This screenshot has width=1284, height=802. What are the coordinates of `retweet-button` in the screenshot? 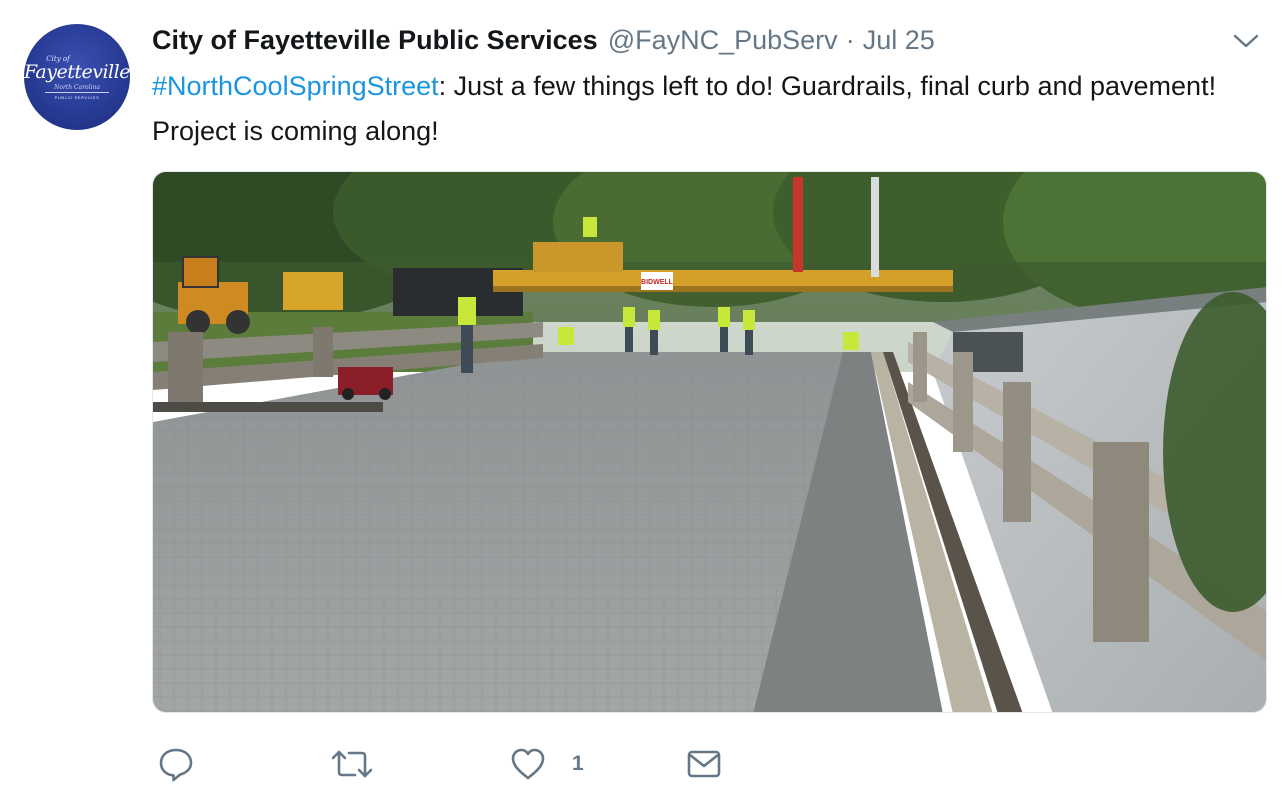 It's located at (352, 764).